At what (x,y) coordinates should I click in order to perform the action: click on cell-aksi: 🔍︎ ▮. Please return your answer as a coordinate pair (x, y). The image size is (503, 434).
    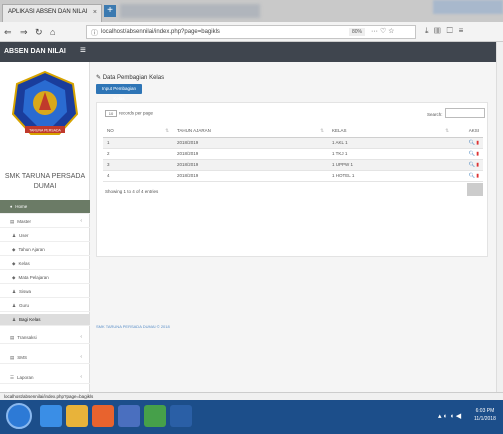
    Looking at the image, I should click on (468, 143).